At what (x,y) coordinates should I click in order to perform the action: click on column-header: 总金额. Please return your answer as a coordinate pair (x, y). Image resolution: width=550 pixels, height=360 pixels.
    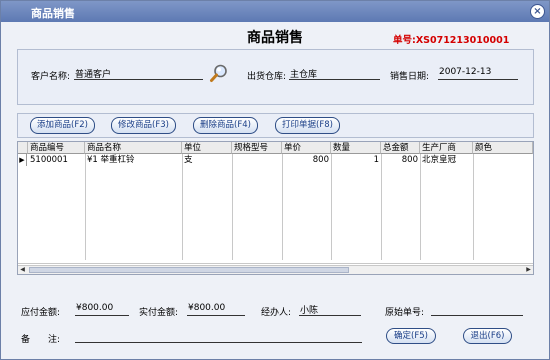
    Looking at the image, I should click on (400, 148).